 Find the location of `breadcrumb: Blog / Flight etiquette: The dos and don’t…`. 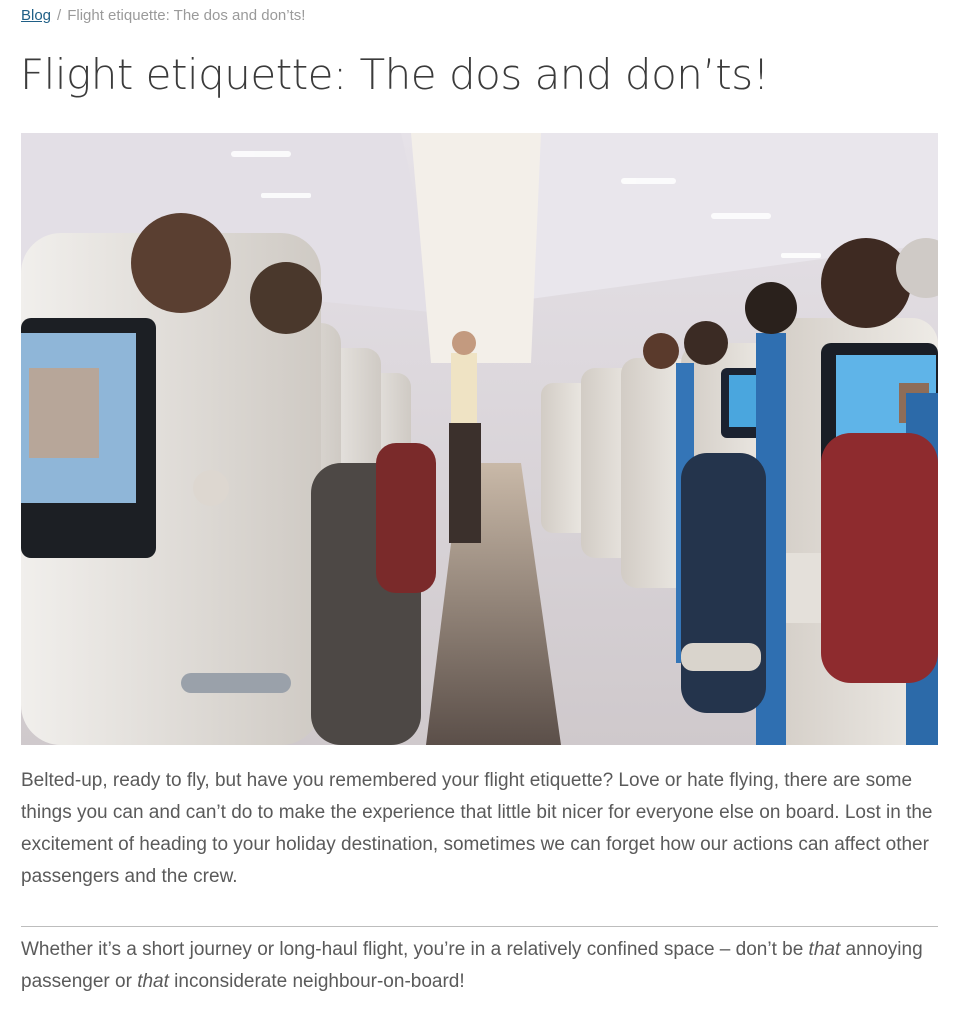

breadcrumb: Blog / Flight etiquette: The dos and don’t… is located at coordinates (163, 15).